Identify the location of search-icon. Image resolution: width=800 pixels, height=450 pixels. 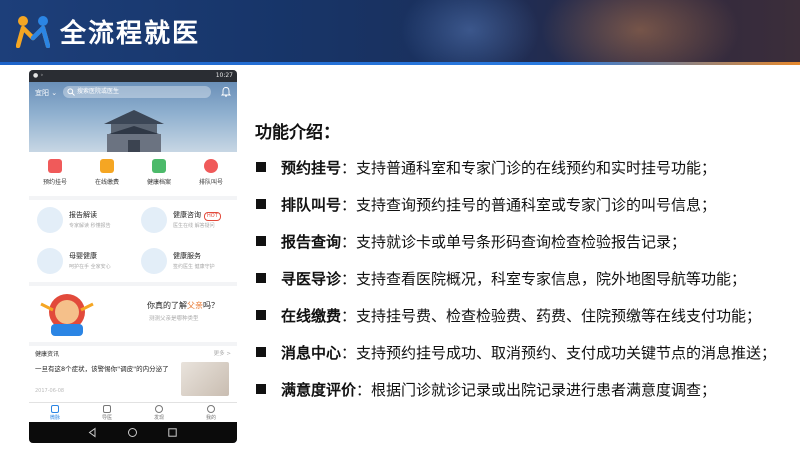
(71, 92).